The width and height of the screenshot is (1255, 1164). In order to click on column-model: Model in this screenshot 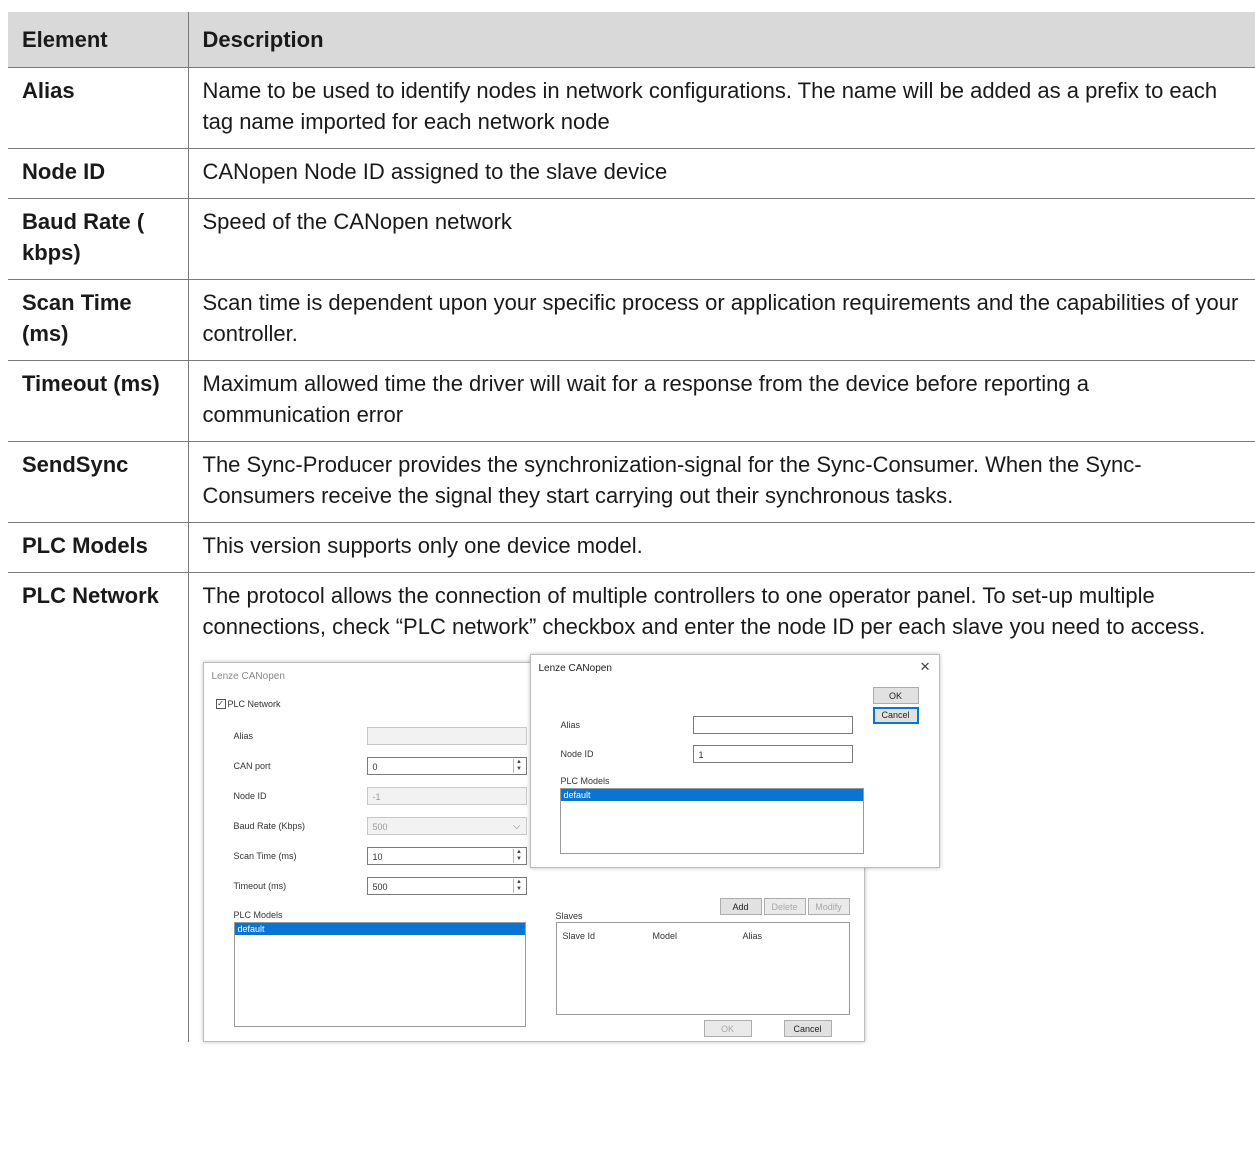, I will do `click(665, 936)`.